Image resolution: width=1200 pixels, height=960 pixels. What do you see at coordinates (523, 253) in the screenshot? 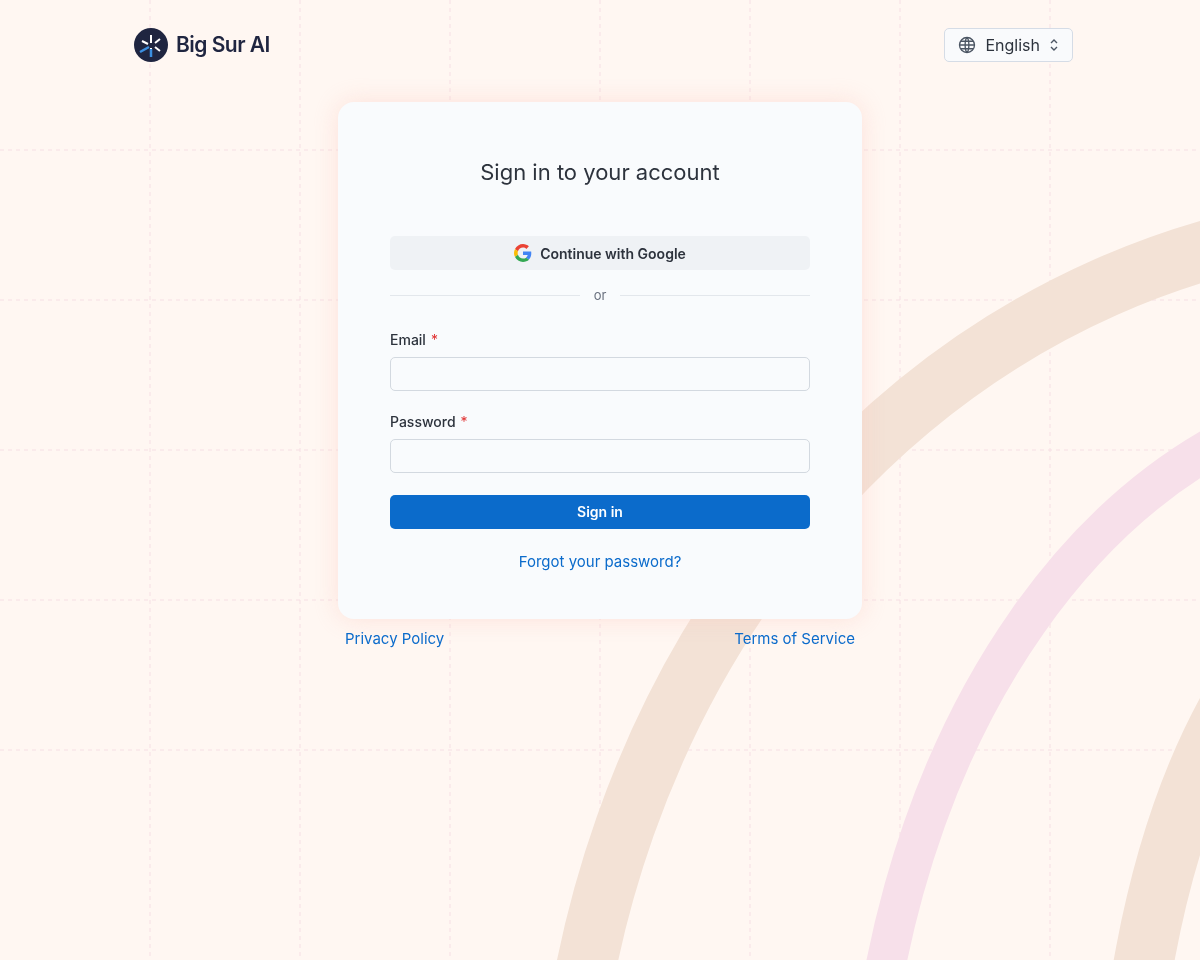
I see `google-icon` at bounding box center [523, 253].